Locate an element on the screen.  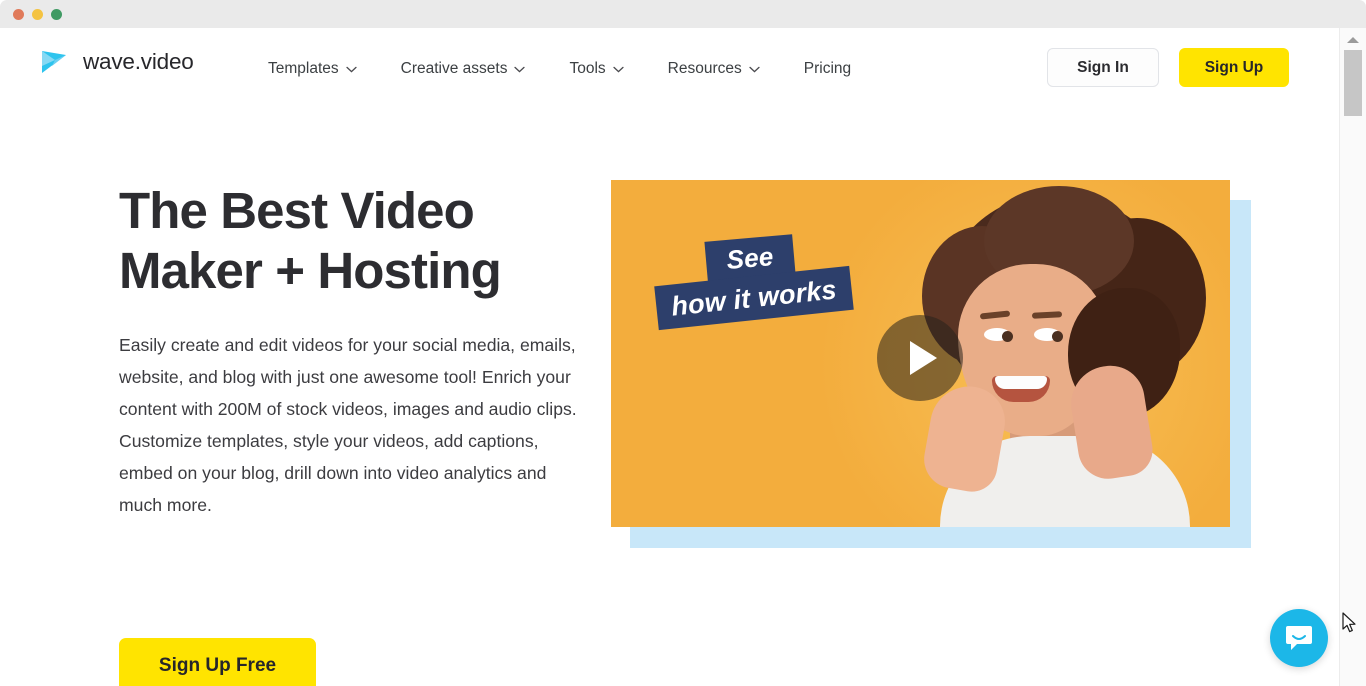
nav-label: Pricing is located at coordinates (827, 68).